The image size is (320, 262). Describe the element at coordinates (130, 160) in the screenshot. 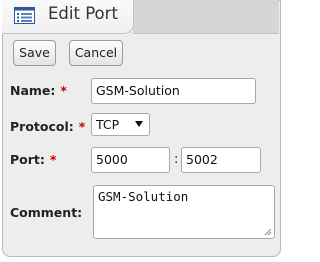

I see `port-start-input: 5000` at that location.